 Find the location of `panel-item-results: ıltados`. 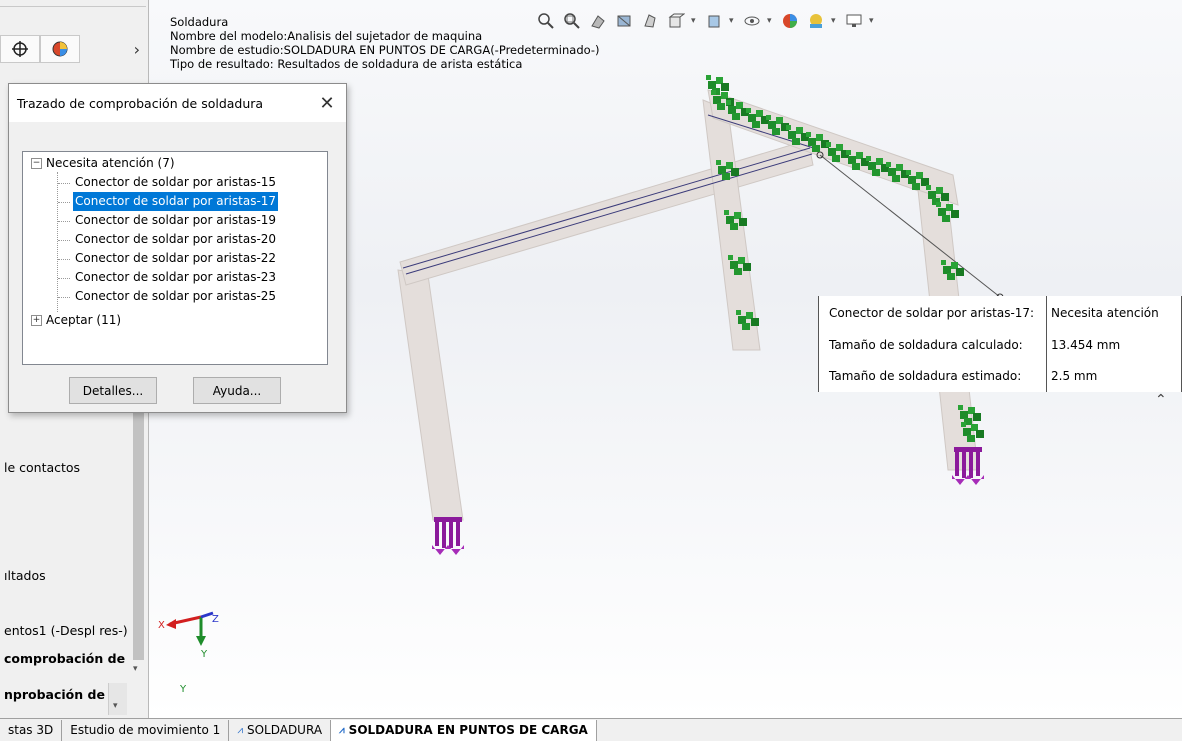

panel-item-results: ıltados is located at coordinates (25, 575).